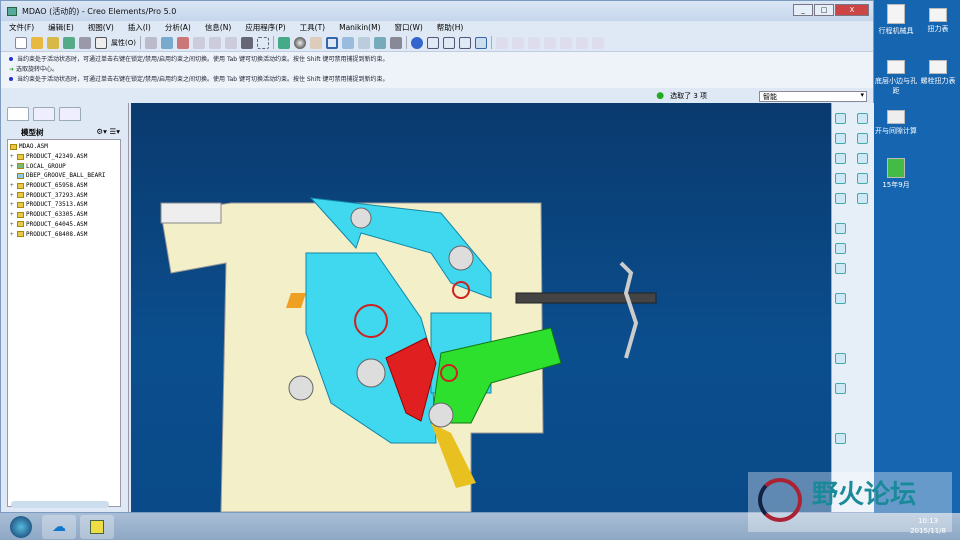  What do you see at coordinates (166, 42) in the screenshot?
I see `regenerate-icon` at bounding box center [166, 42].